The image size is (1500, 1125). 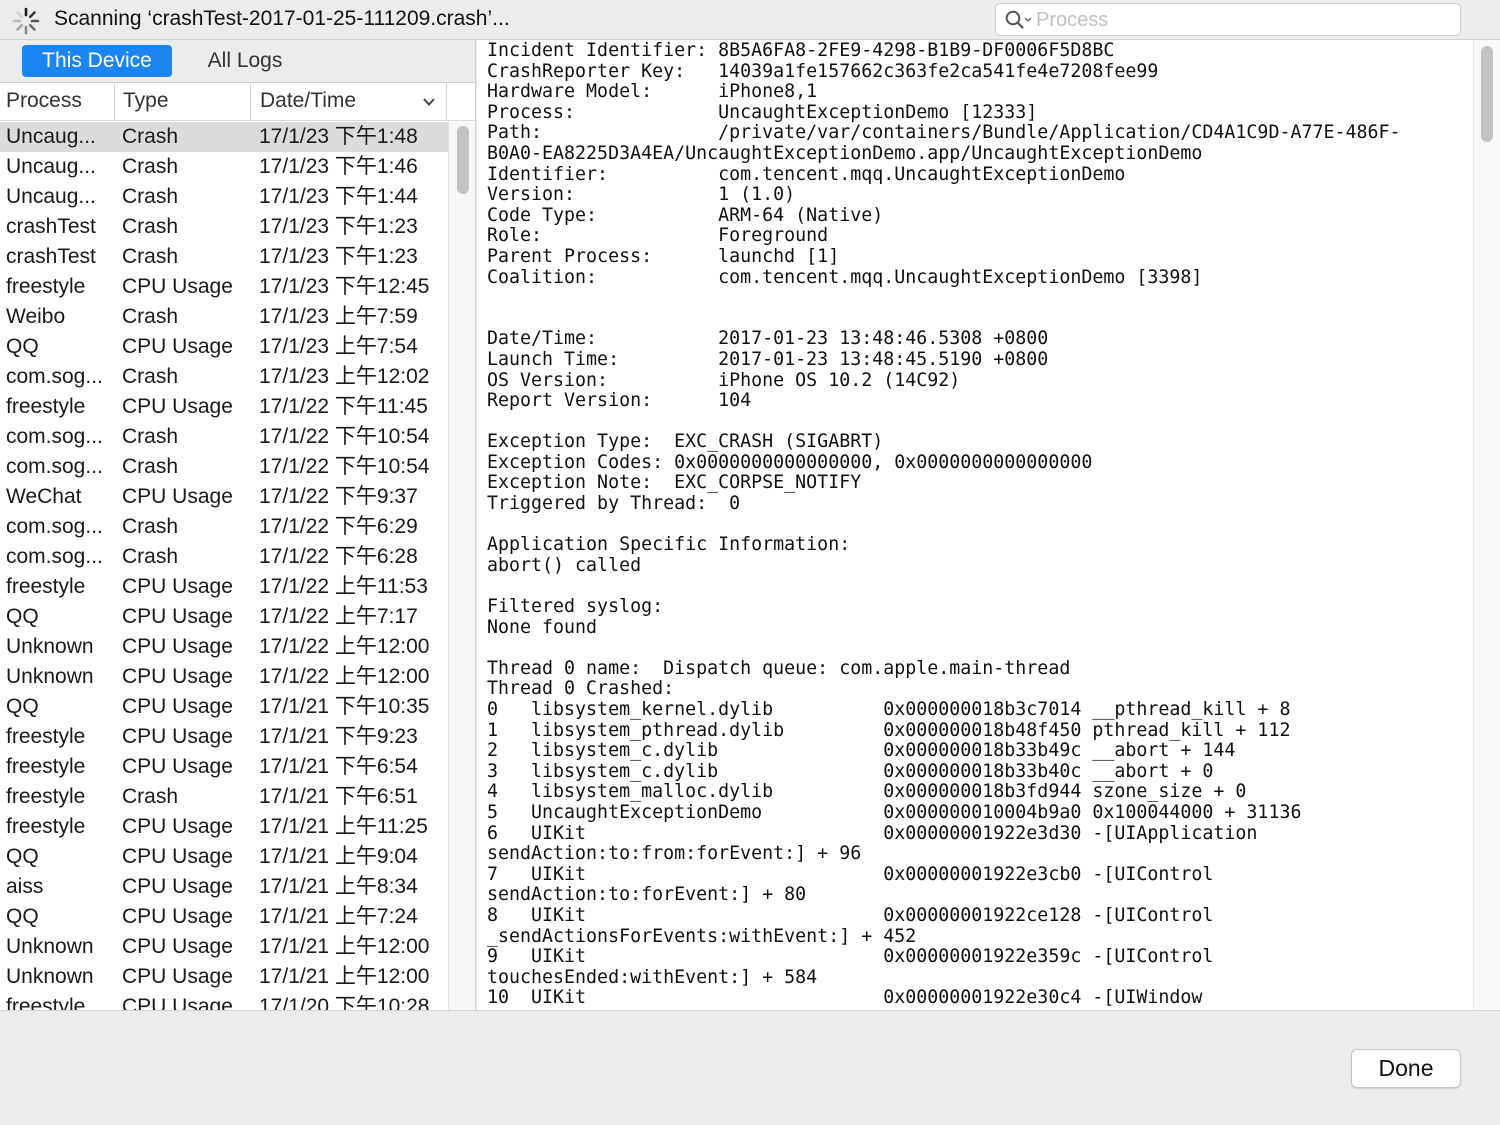 What do you see at coordinates (224, 137) in the screenshot?
I see `table-row: Uncaug... Crash 17/1/23 下午1:48` at bounding box center [224, 137].